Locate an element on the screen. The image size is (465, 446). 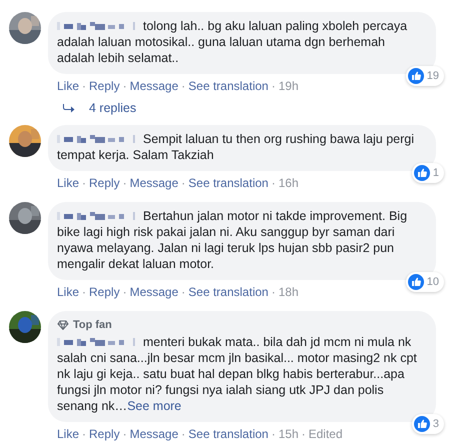
reaction-badge: 10 is located at coordinates (425, 282).